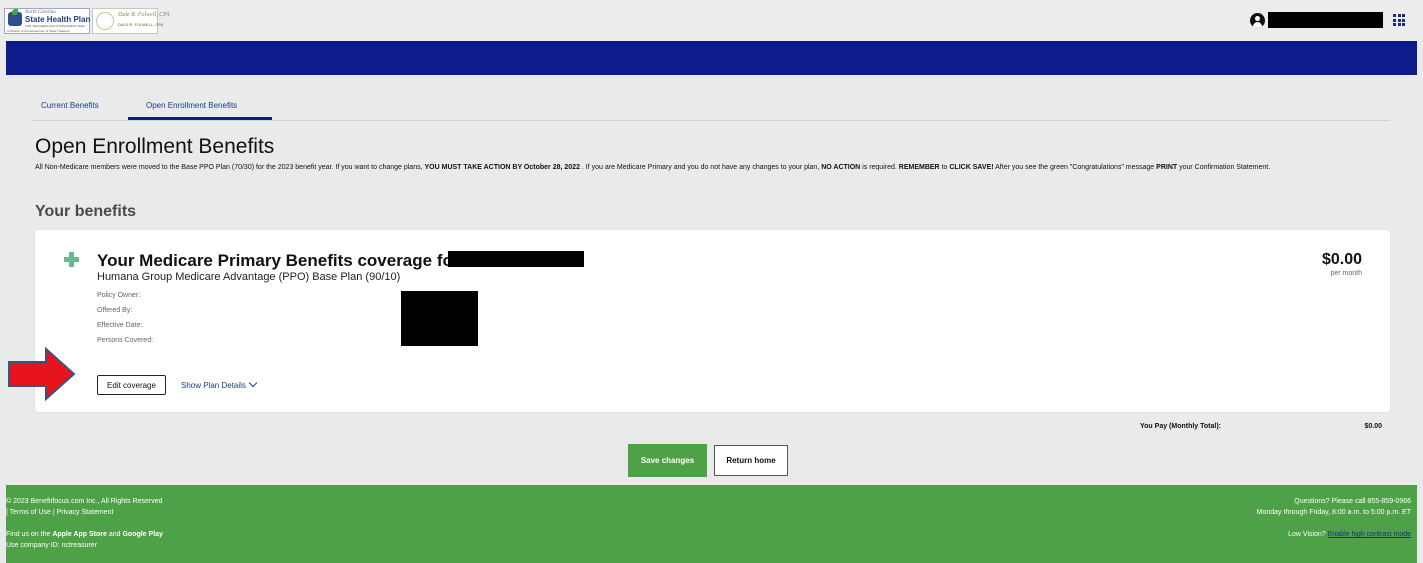 This screenshot has height=563, width=1423. I want to click on treasurer-signature: Dale R. Folwell, CPA, so click(144, 15).